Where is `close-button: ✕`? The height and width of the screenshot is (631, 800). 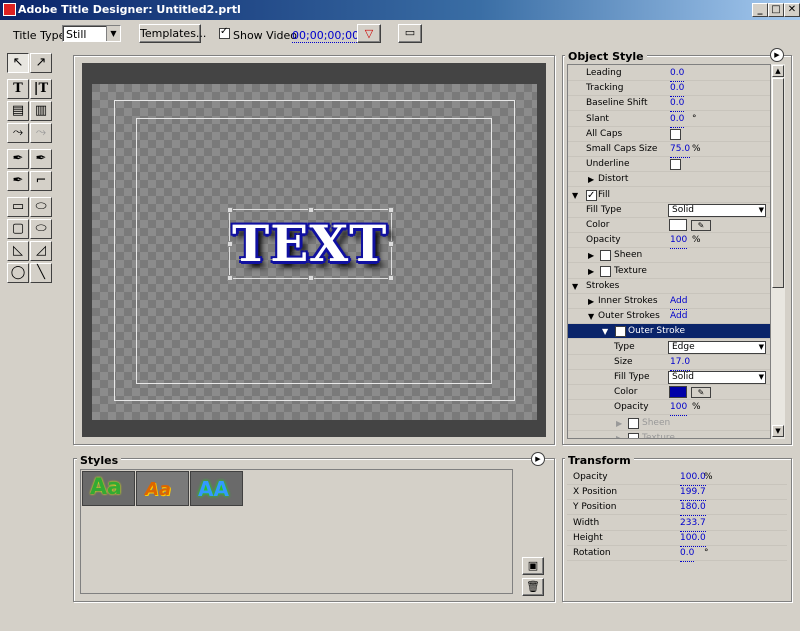
close-button: ✕ is located at coordinates (792, 10).